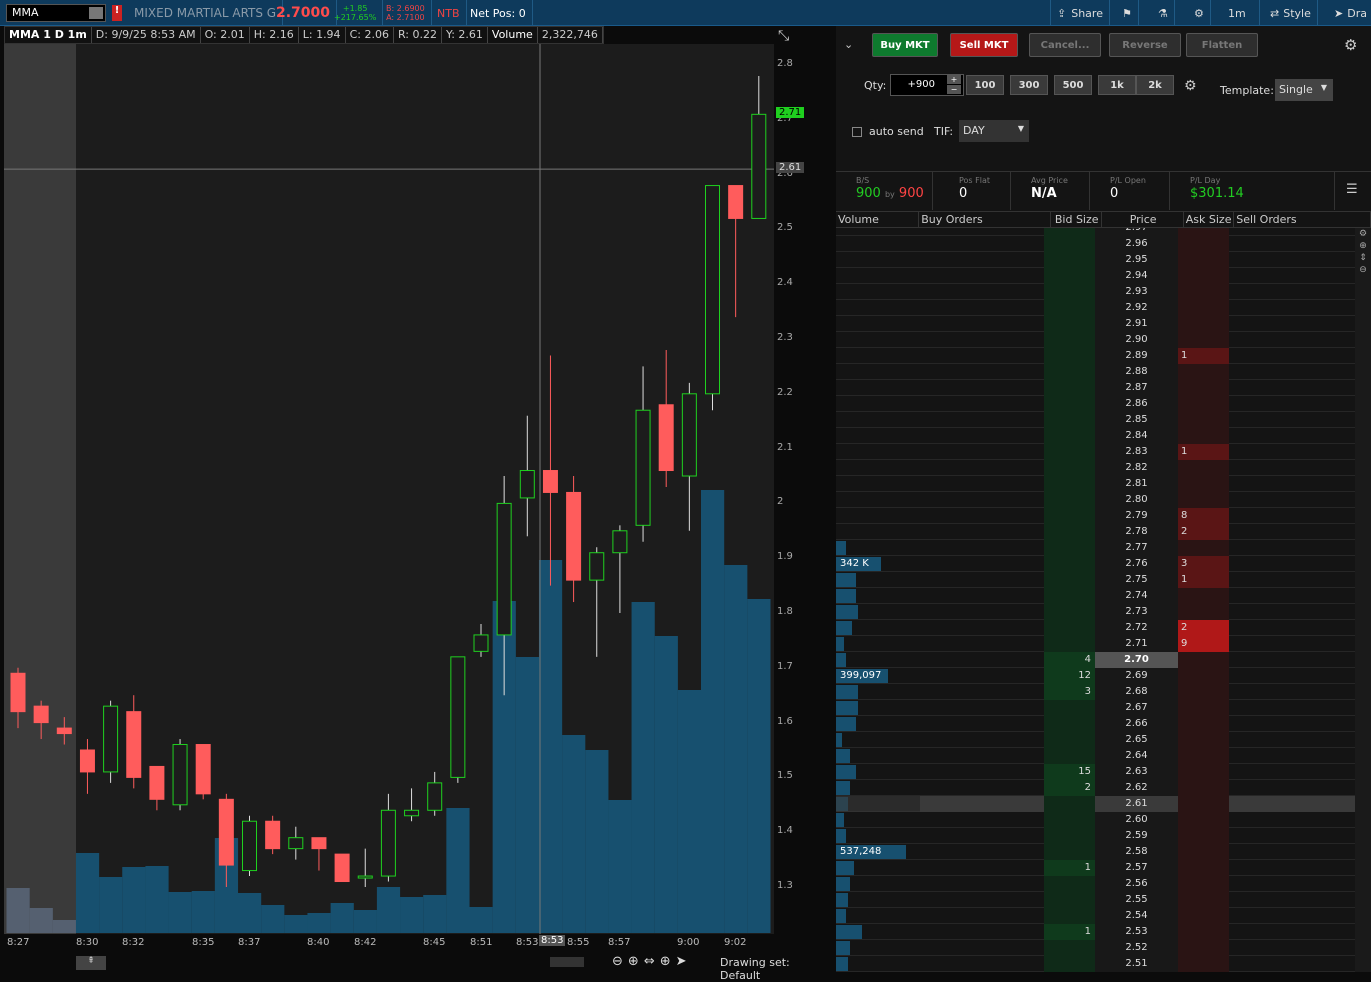 This screenshot has width=1371, height=982. I want to click on price-cell: 2.67, so click(1136, 708).